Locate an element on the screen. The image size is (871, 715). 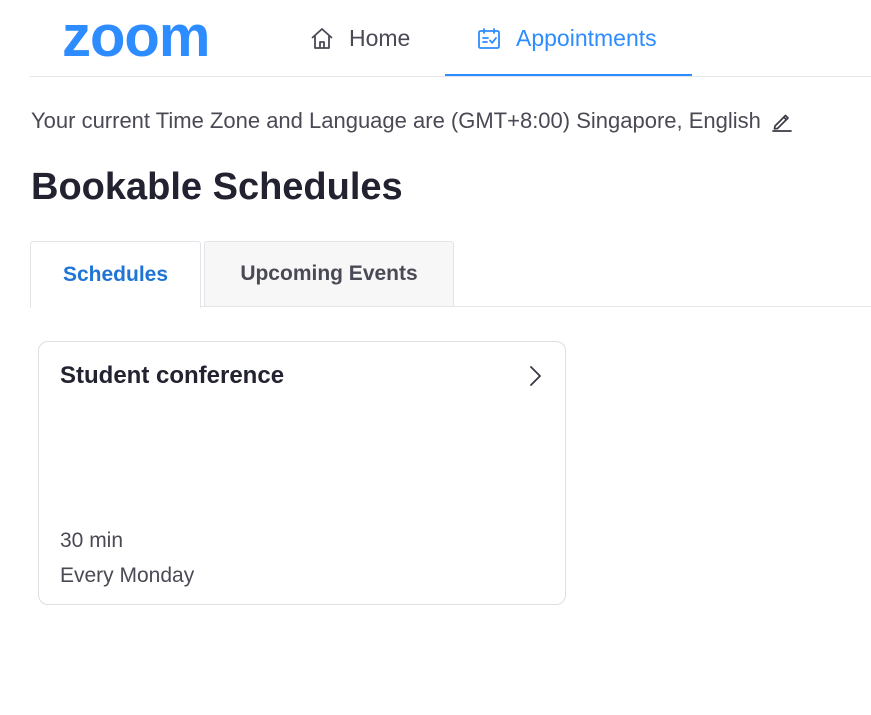
chevron-right-icon is located at coordinates (536, 376).